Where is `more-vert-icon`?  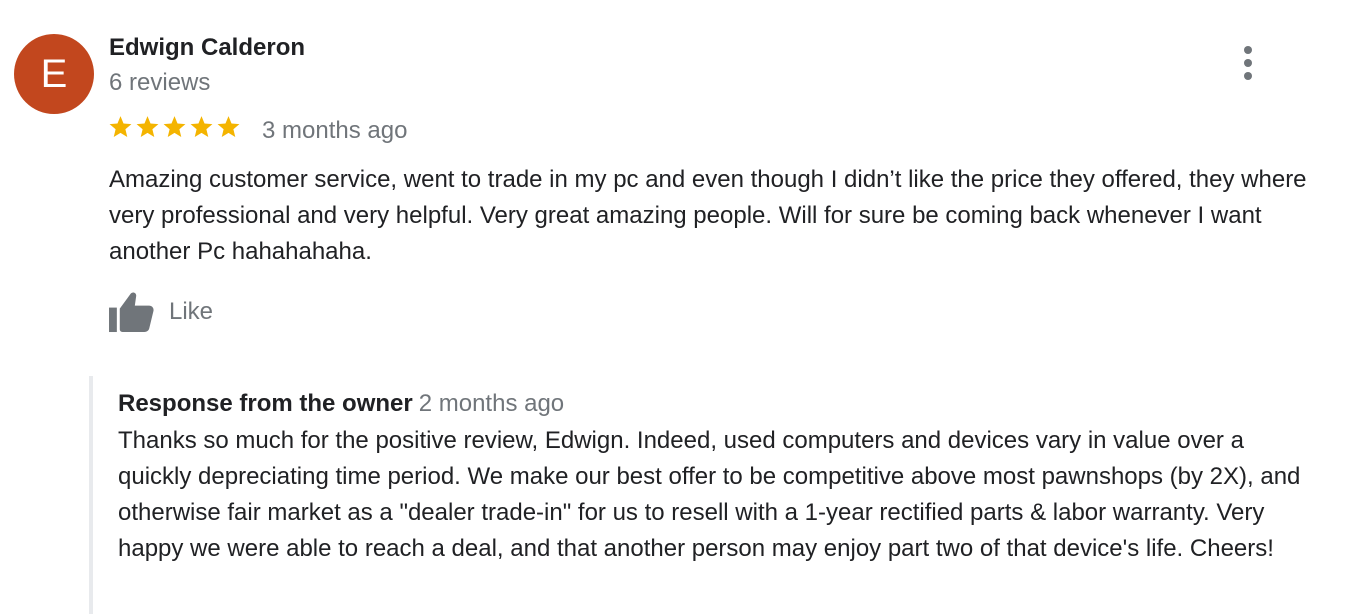 more-vert-icon is located at coordinates (1248, 50).